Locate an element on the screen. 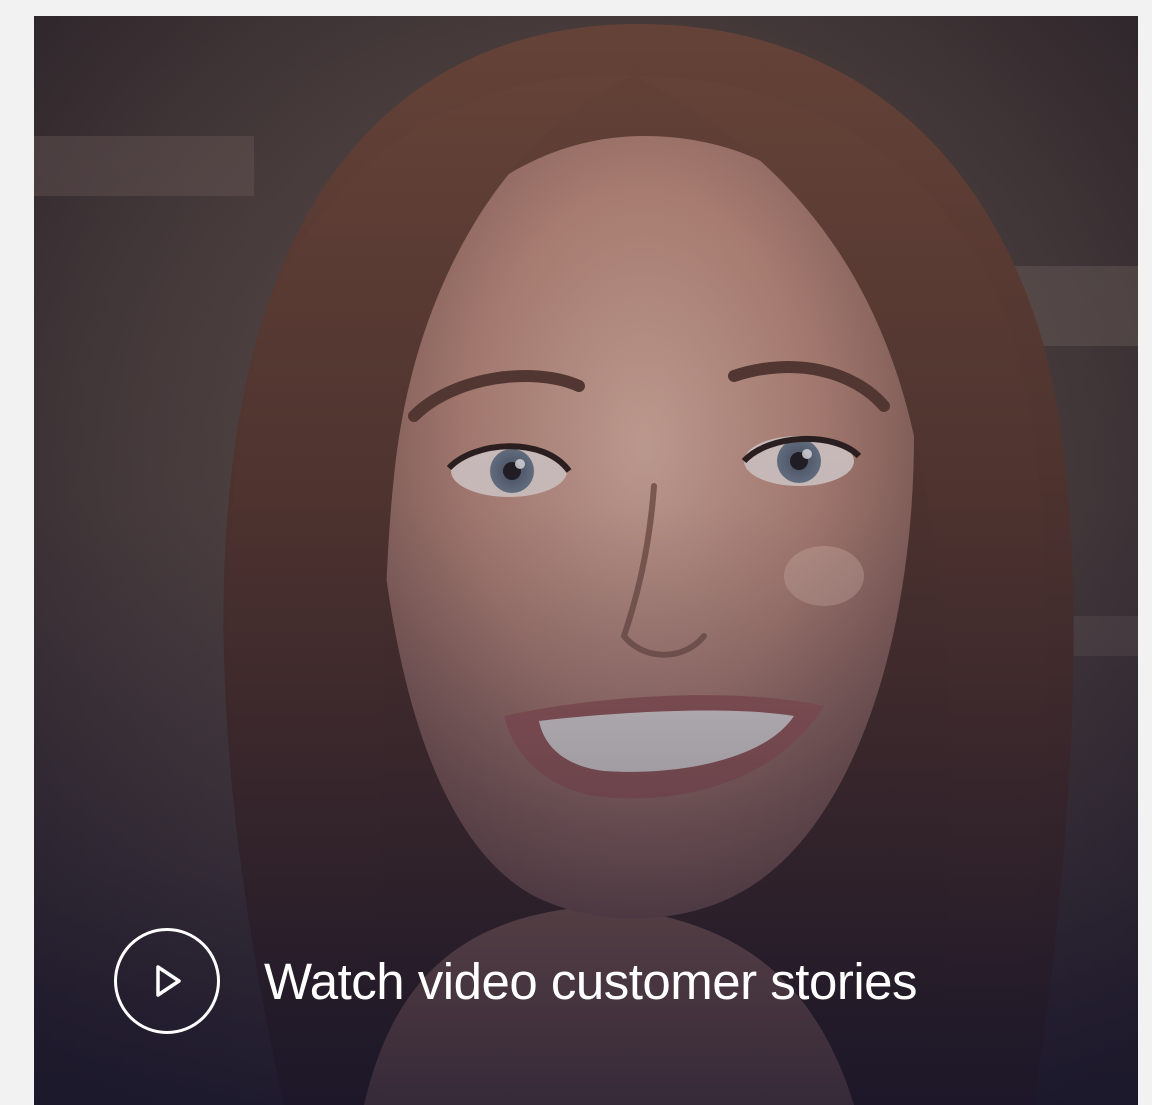  play-icon is located at coordinates (167, 981).